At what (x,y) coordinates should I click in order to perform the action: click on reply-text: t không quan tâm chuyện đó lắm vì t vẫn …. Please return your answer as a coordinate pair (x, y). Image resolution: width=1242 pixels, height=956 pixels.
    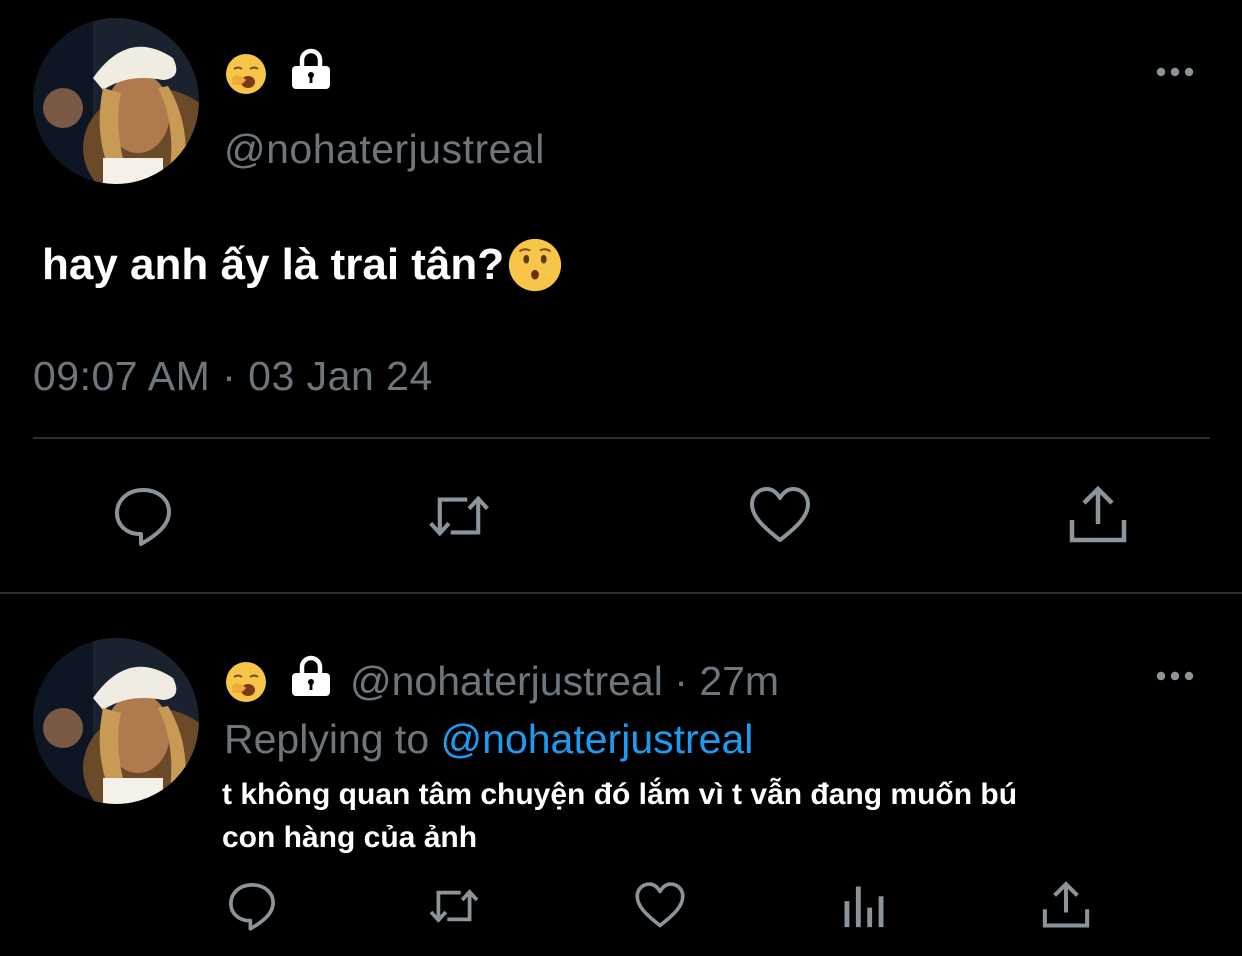
    Looking at the image, I should click on (682, 816).